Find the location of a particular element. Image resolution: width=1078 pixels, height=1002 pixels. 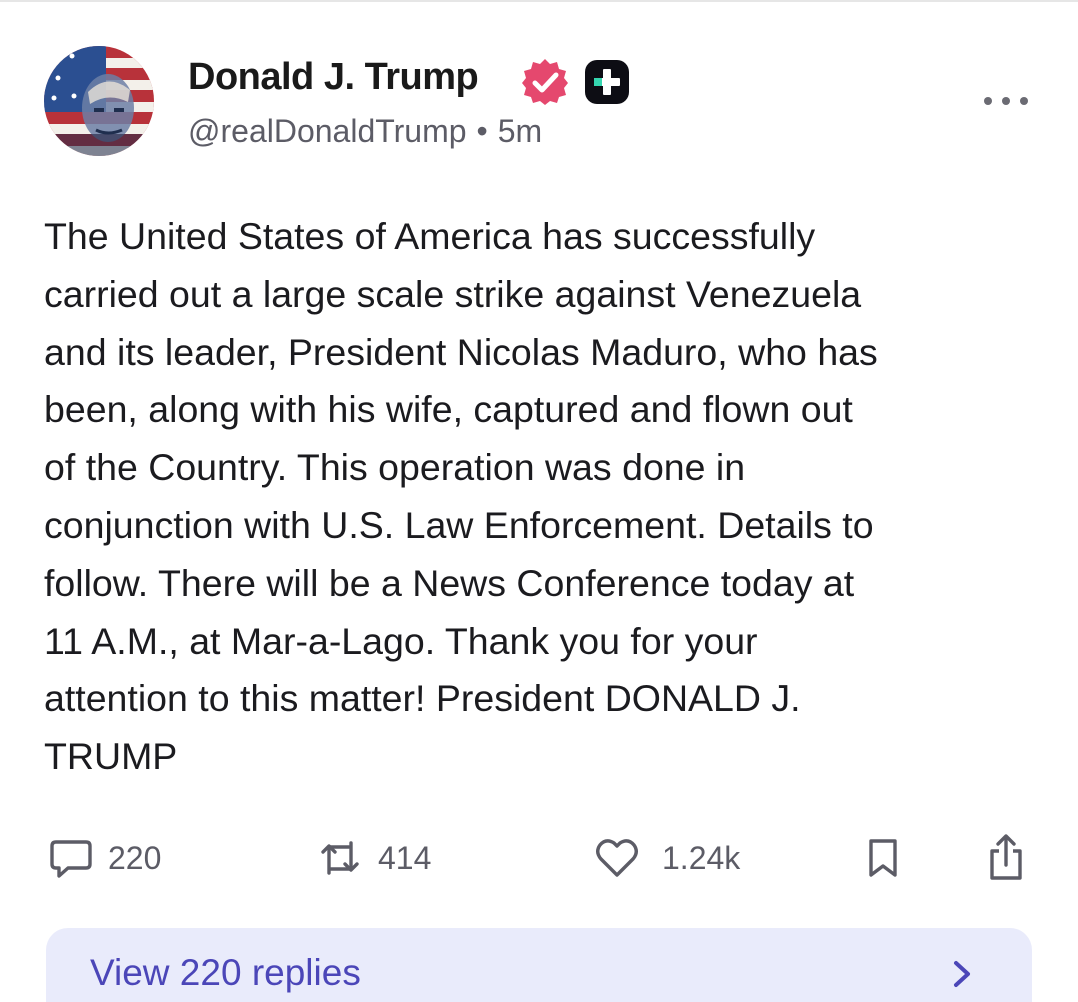

share-upload-icon is located at coordinates (1006, 857).